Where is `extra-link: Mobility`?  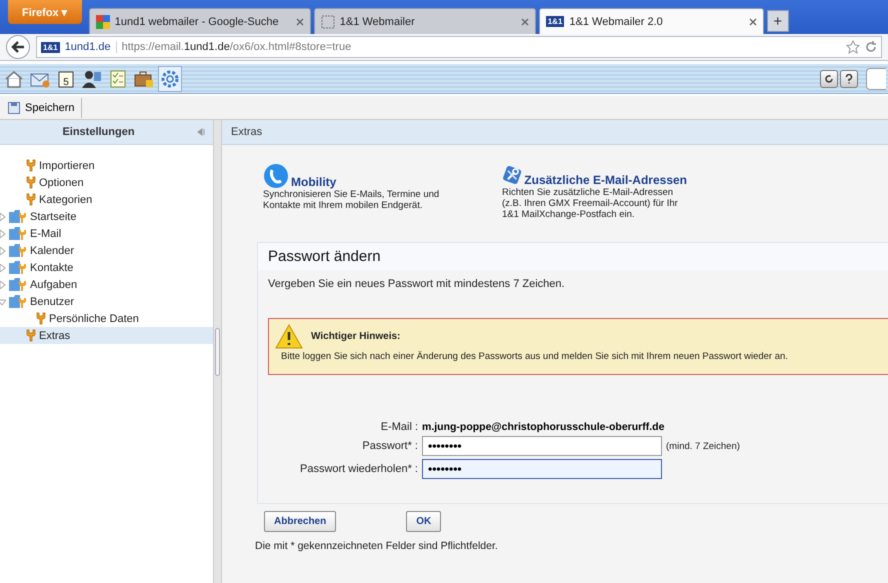
extra-link: Mobility is located at coordinates (313, 182).